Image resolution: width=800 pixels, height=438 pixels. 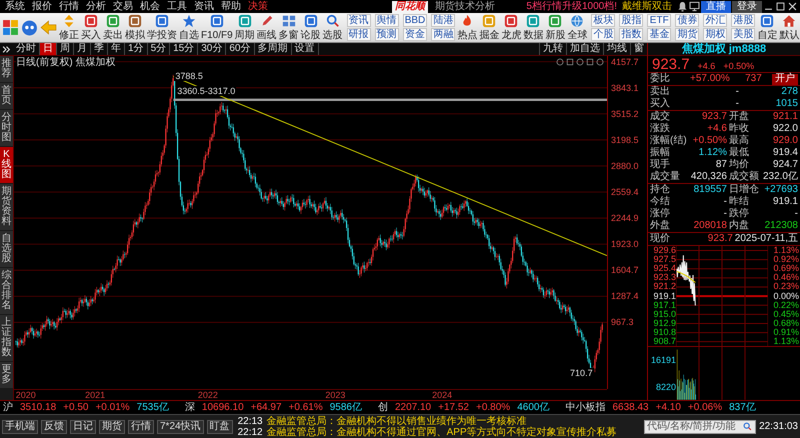 What do you see at coordinates (511, 28) in the screenshot?
I see `toolbar-button: 龙虎` at bounding box center [511, 28].